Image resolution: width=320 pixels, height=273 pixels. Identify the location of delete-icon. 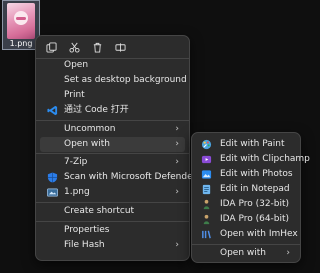
(97, 47).